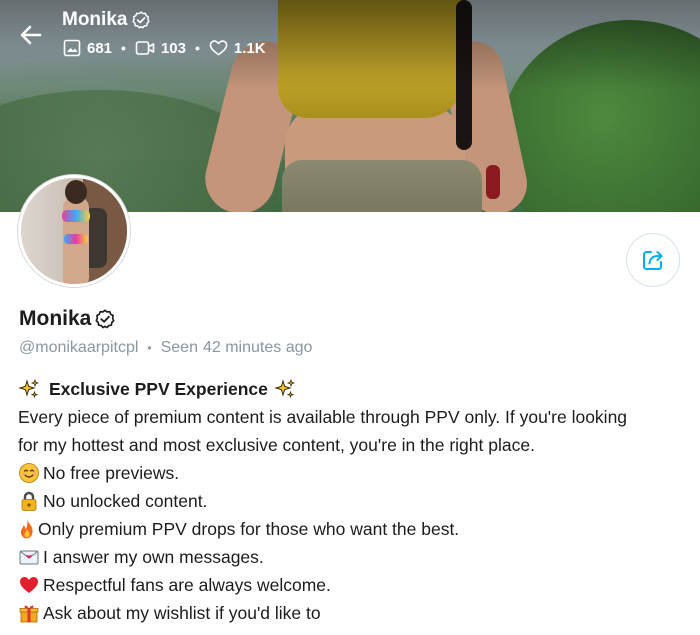 This screenshot has width=700, height=635. Describe the element at coordinates (353, 613) in the screenshot. I see `bio-line-wishlist: Ask about my wishlist if you'd like to` at that location.